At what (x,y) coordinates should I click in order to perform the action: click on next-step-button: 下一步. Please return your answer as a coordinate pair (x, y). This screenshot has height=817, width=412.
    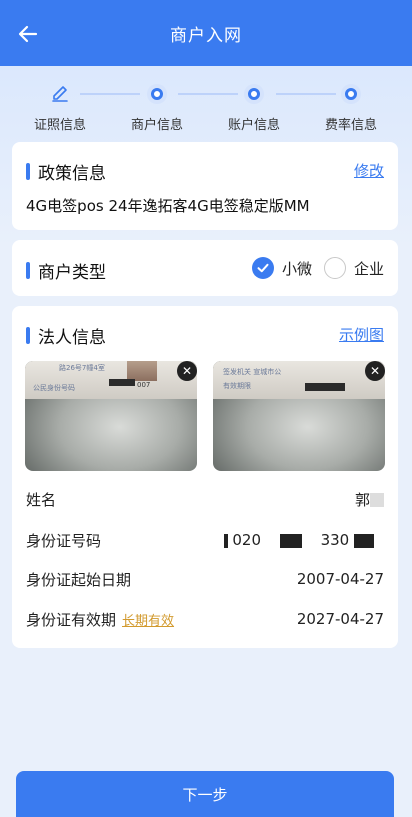
    Looking at the image, I should click on (205, 794).